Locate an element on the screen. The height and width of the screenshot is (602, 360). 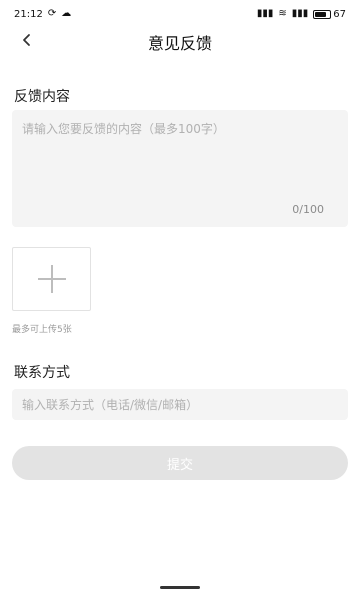
status-right: ▮▮▮ ≋ ▮▮▮ 67 is located at coordinates (301, 14).